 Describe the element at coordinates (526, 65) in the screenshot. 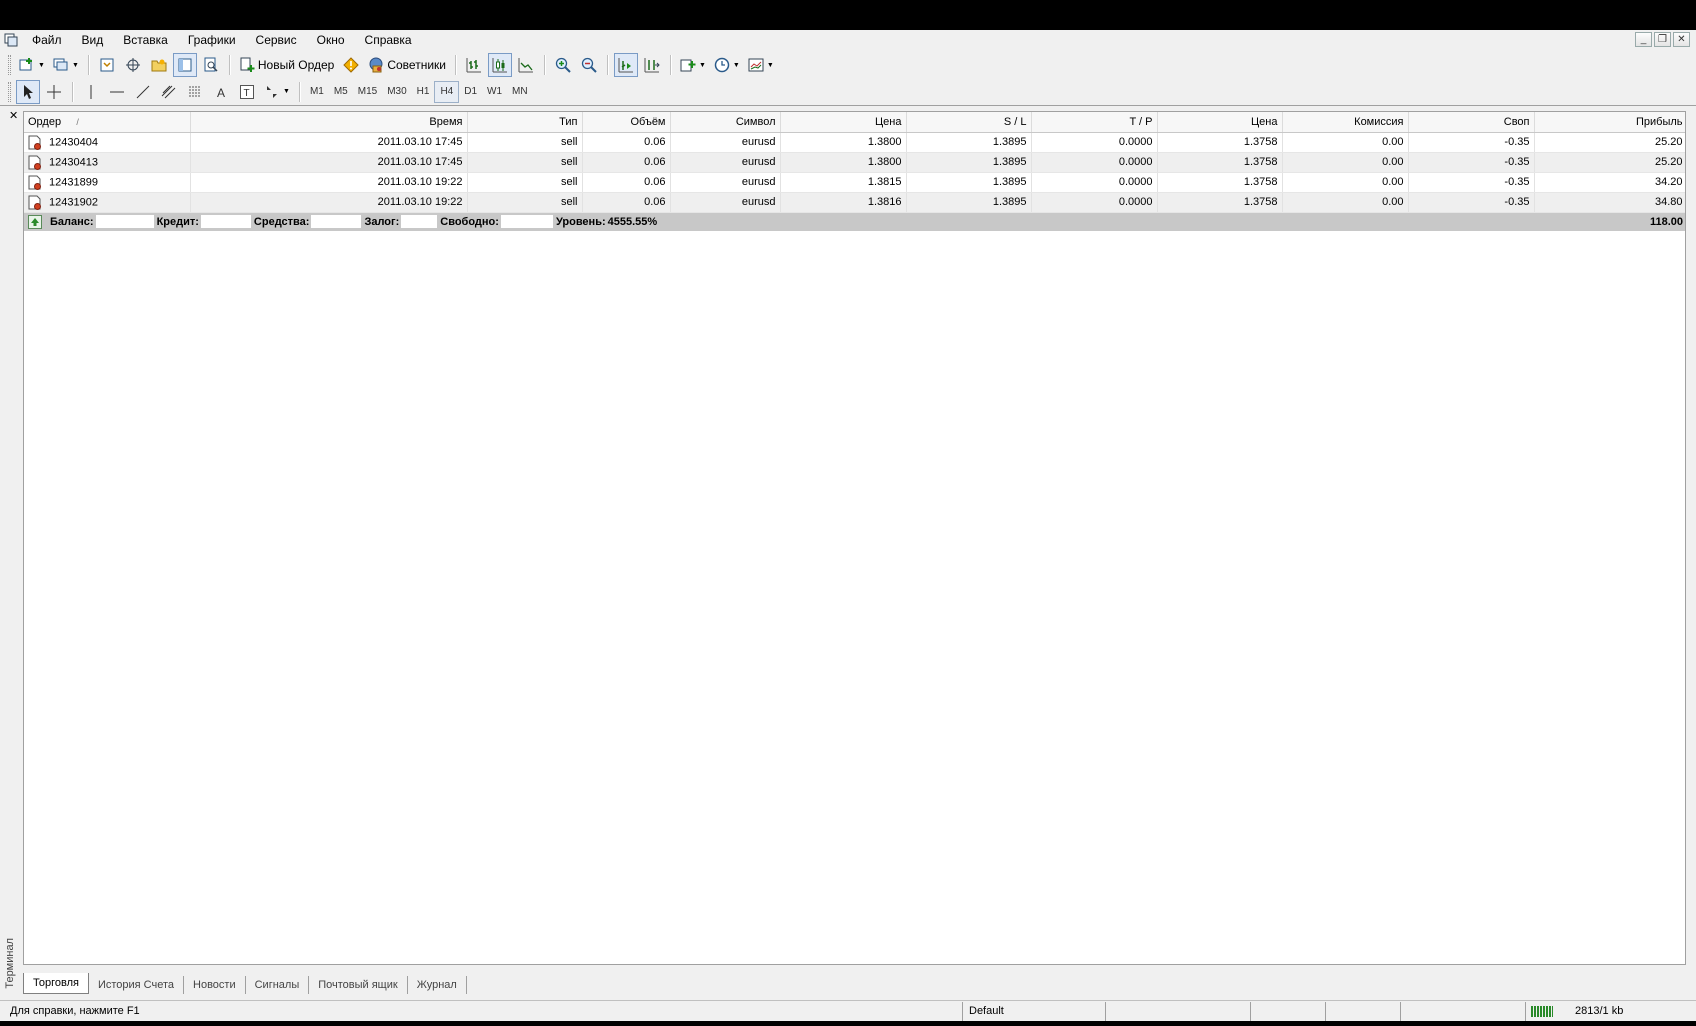

I see `line-chart-button` at that location.